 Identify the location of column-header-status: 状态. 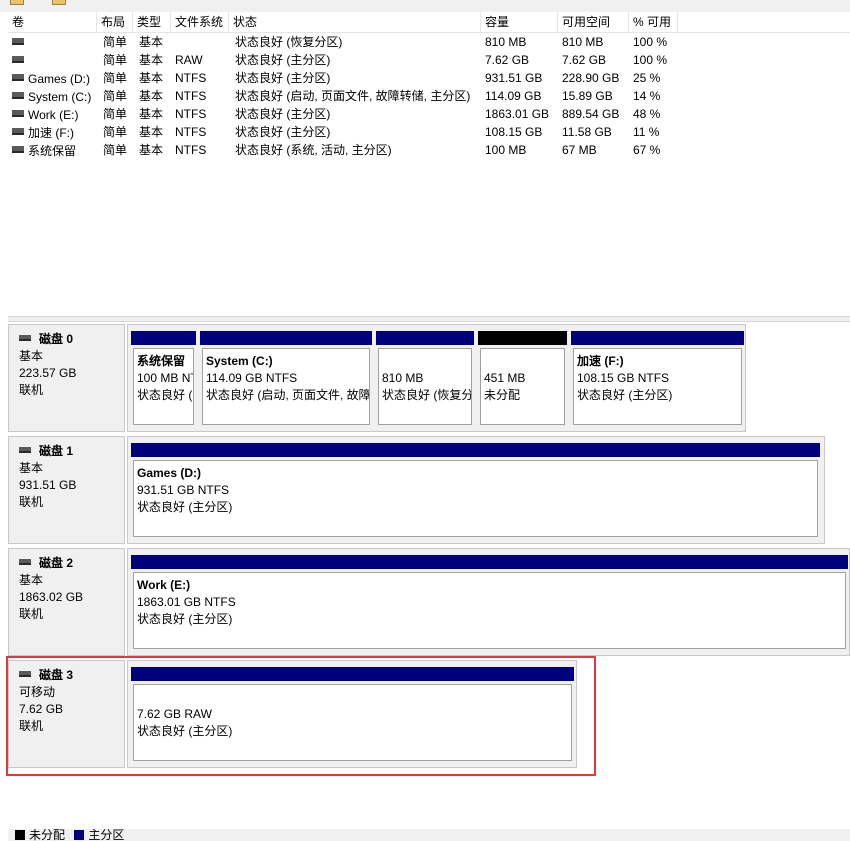
(355, 22).